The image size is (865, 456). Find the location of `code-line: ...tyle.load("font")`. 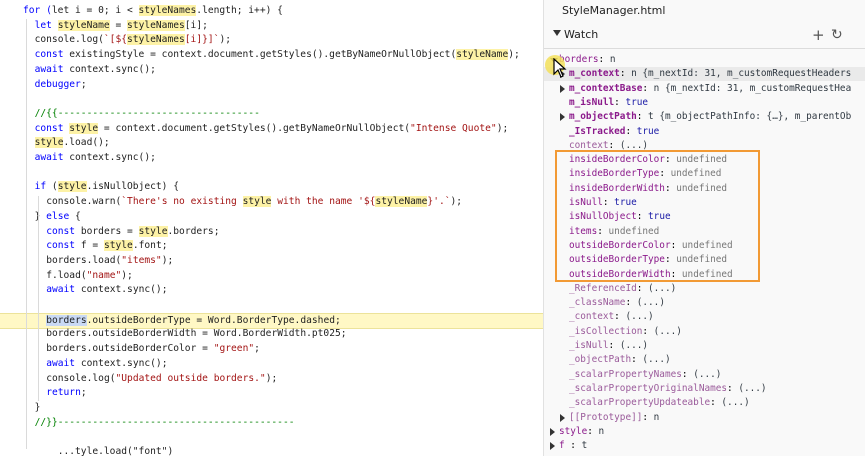

code-line: ...tyle.load("font") is located at coordinates (271, 450).